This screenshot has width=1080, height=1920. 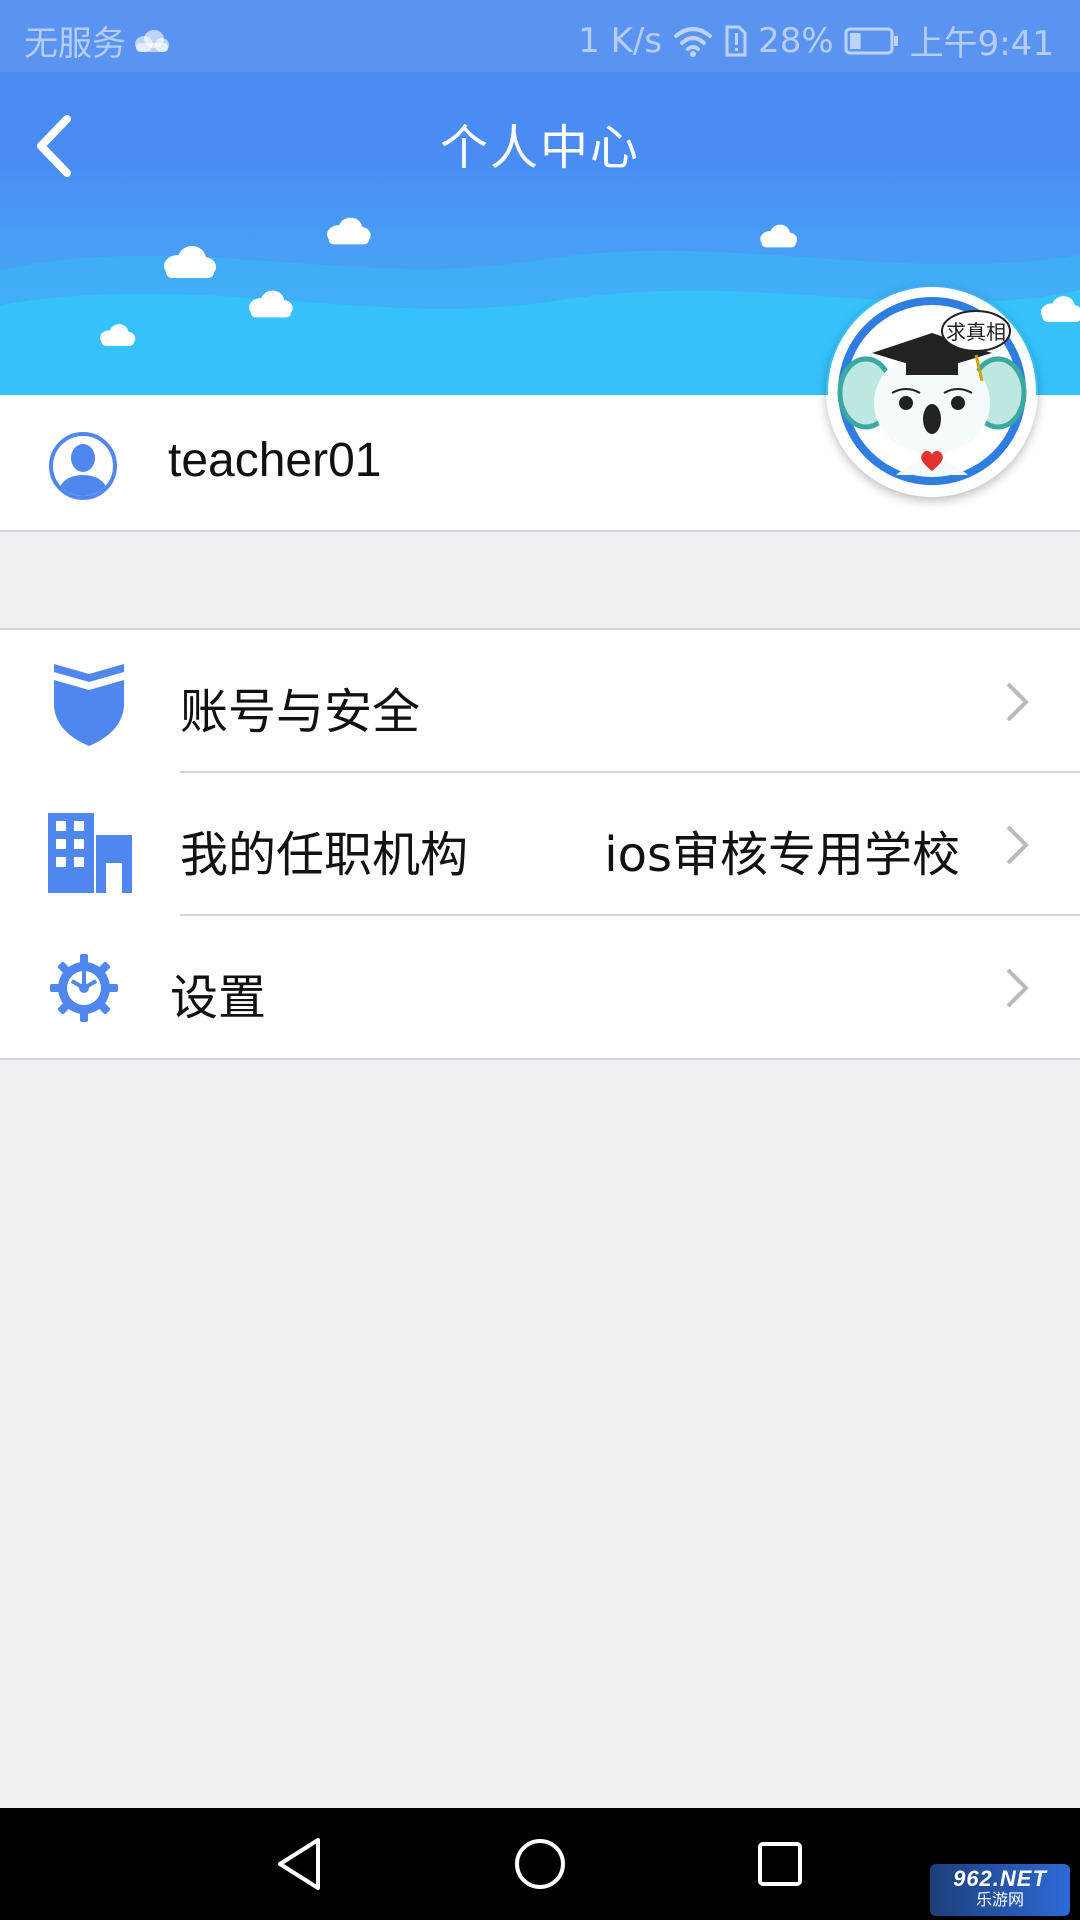 What do you see at coordinates (152, 40) in the screenshot?
I see `cloud-icon` at bounding box center [152, 40].